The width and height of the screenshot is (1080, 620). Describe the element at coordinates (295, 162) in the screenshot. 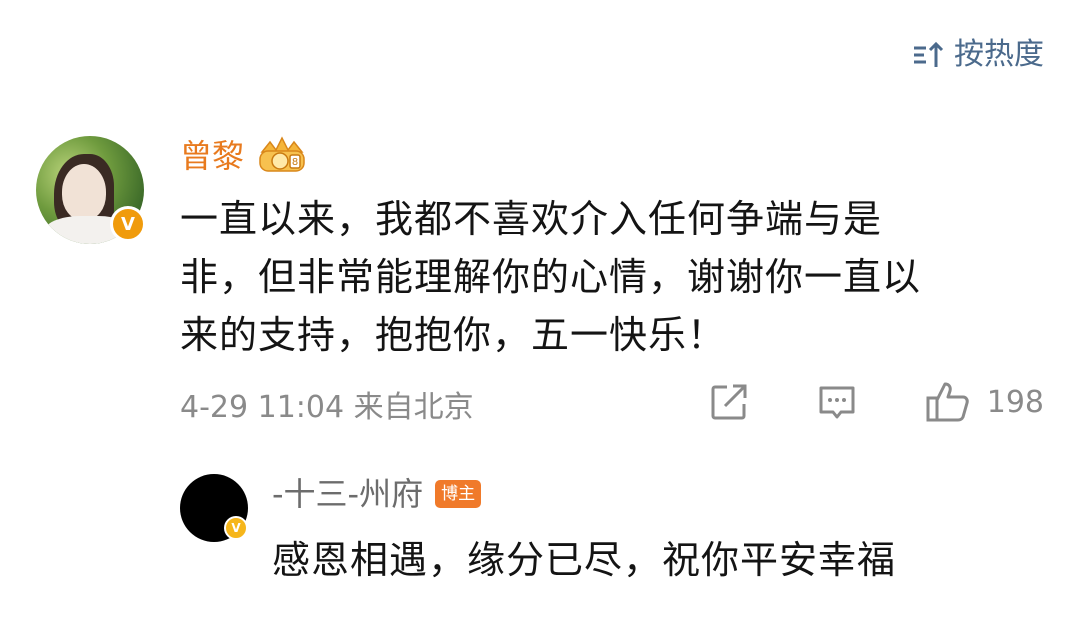

I see `svg-text: 8` at that location.